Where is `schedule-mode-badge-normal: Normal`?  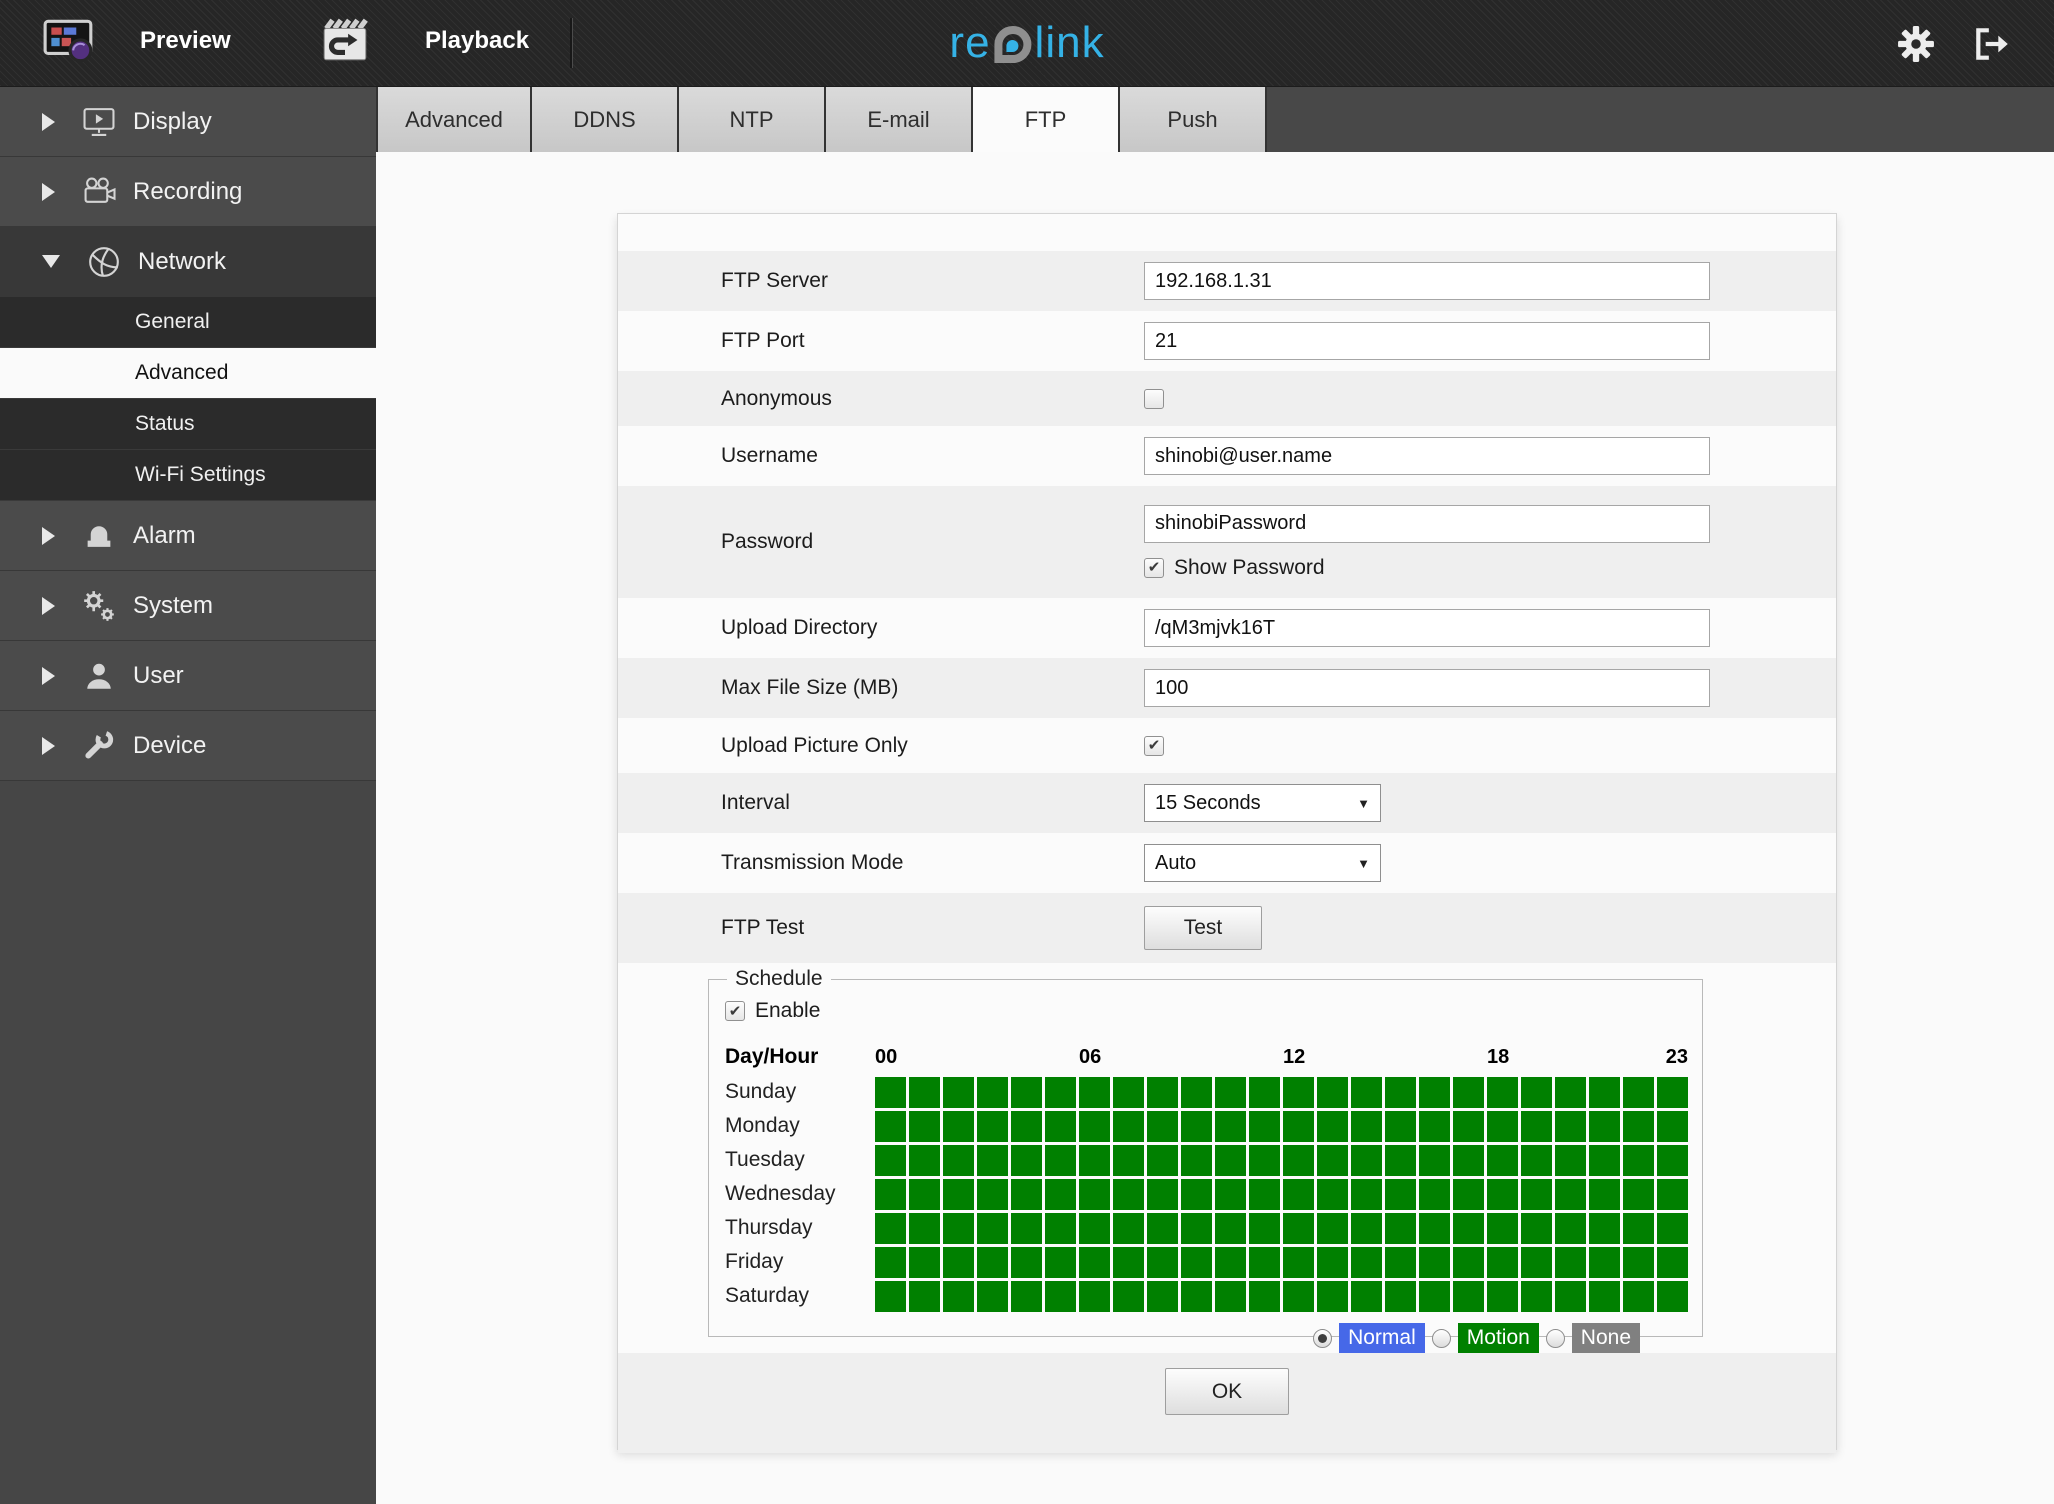 schedule-mode-badge-normal: Normal is located at coordinates (1382, 1338).